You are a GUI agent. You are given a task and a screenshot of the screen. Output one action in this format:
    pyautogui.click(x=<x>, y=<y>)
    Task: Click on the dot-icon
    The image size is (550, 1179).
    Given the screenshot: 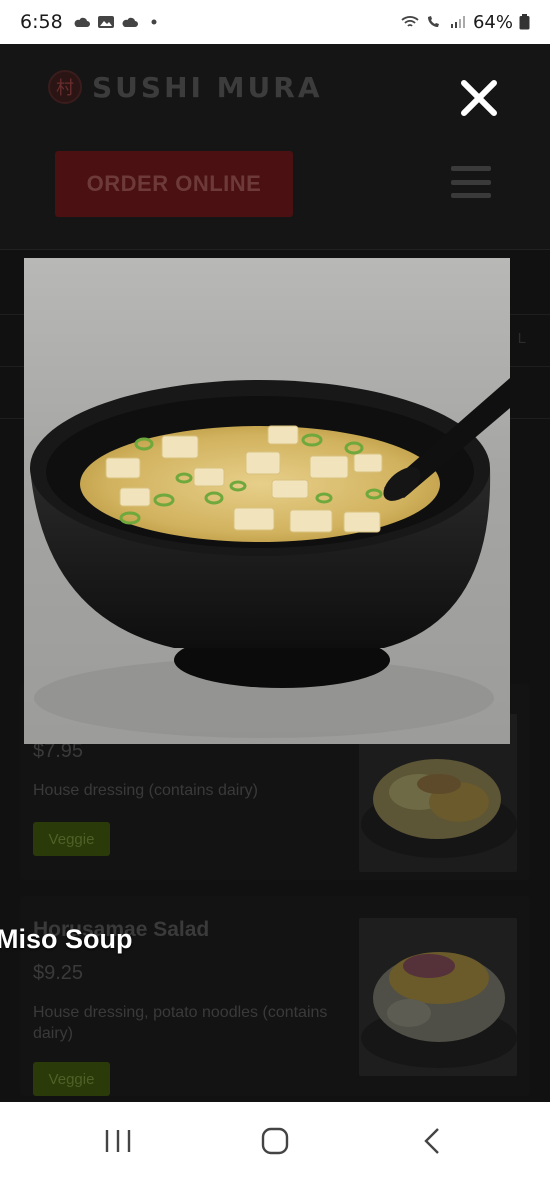 What is the action you would take?
    pyautogui.click(x=154, y=22)
    